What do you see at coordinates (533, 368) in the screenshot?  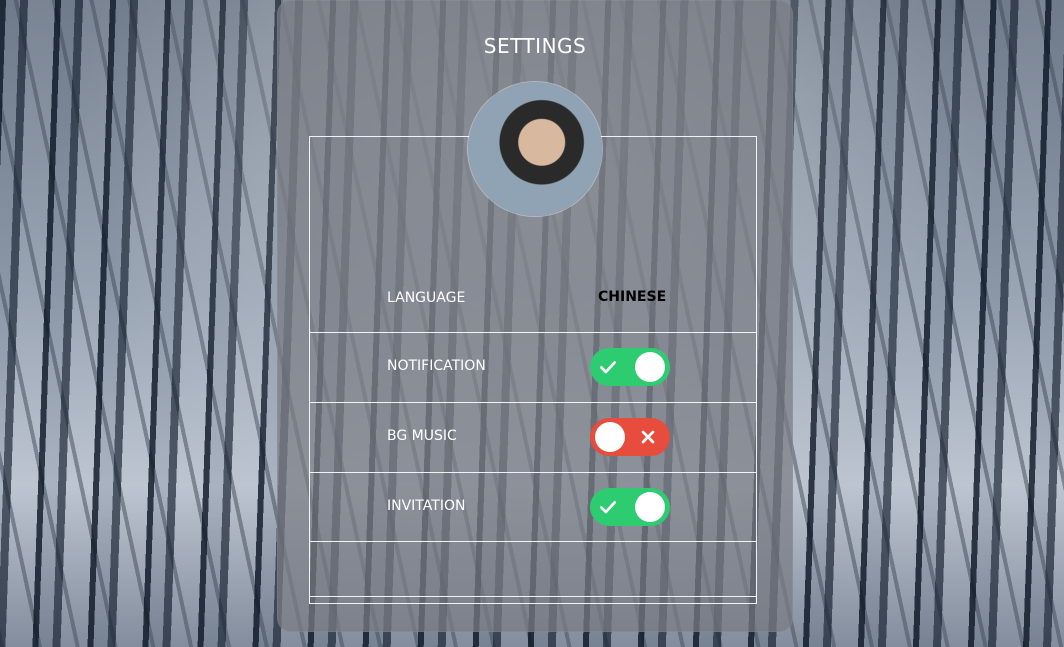 I see `notification-row: NOTIFICATION` at bounding box center [533, 368].